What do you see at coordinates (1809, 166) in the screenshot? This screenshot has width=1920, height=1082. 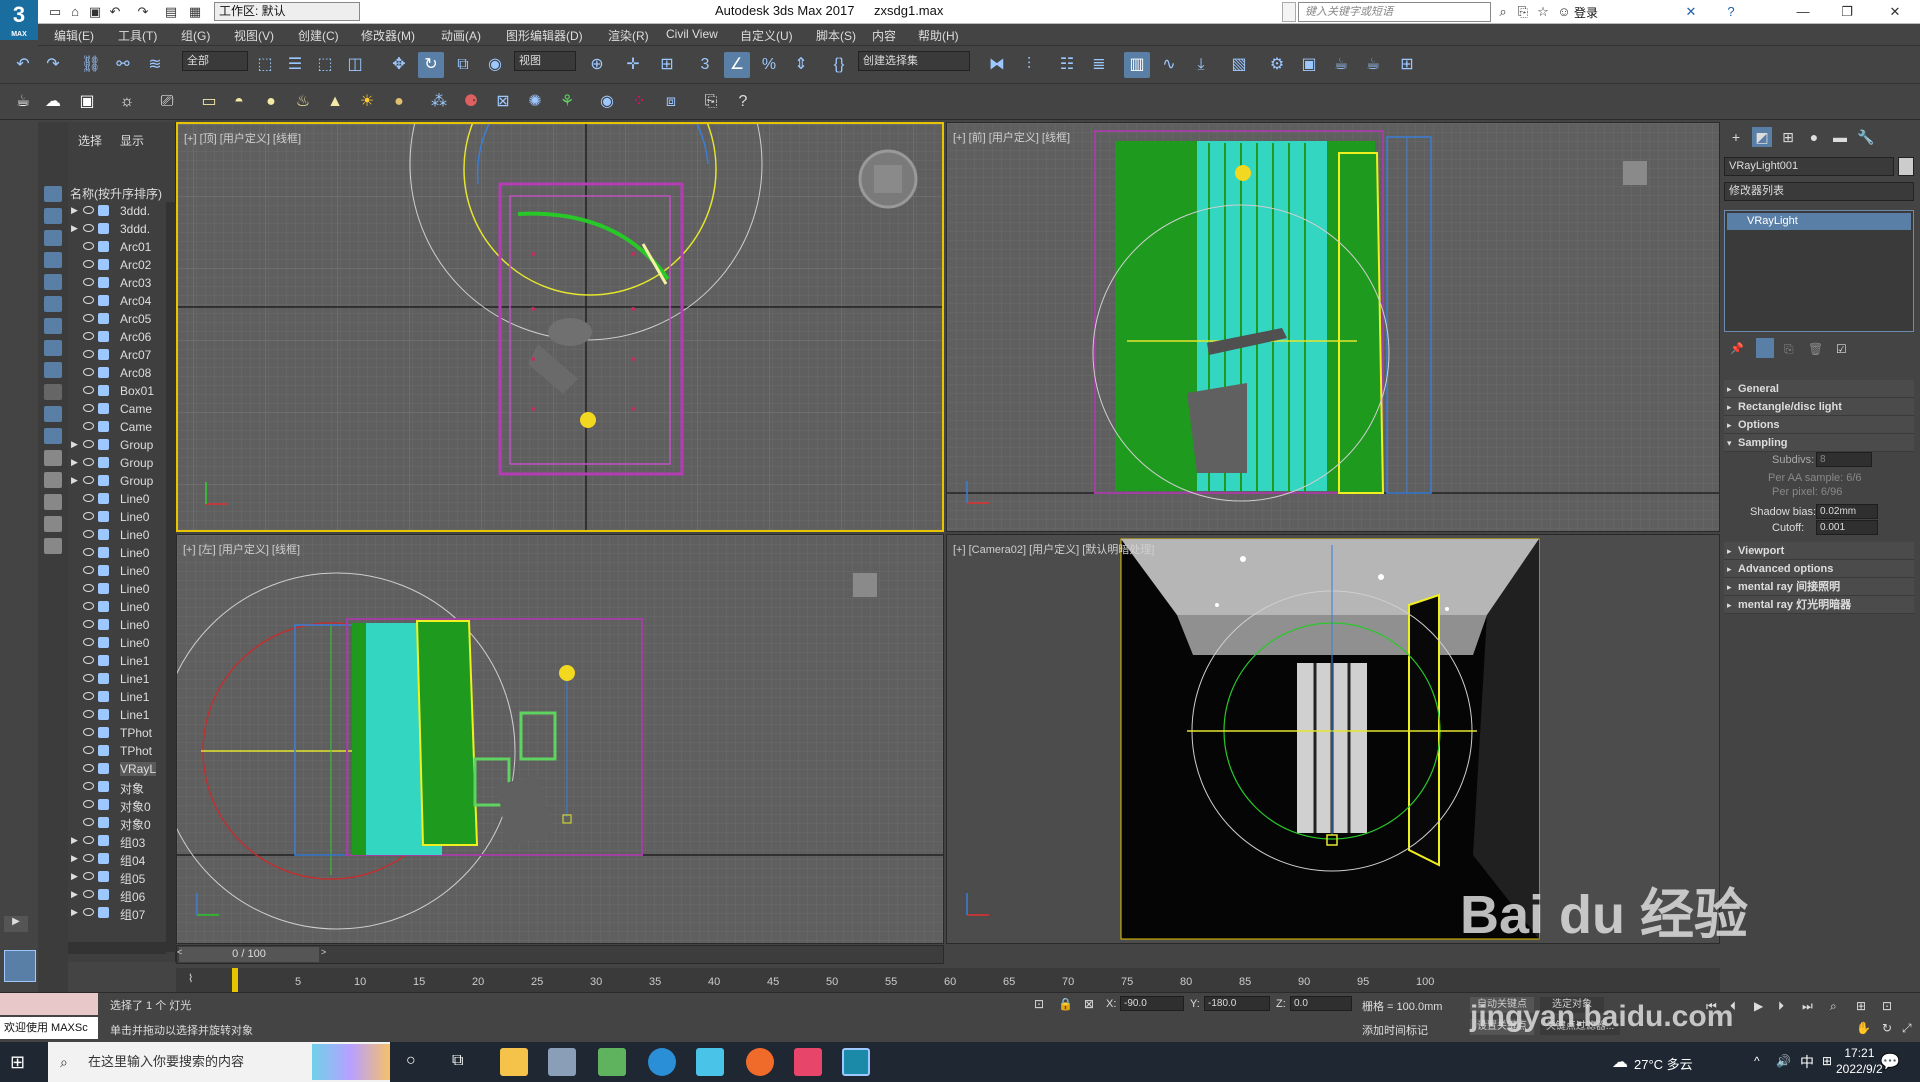 I see `object-name-field: VRayLight001` at bounding box center [1809, 166].